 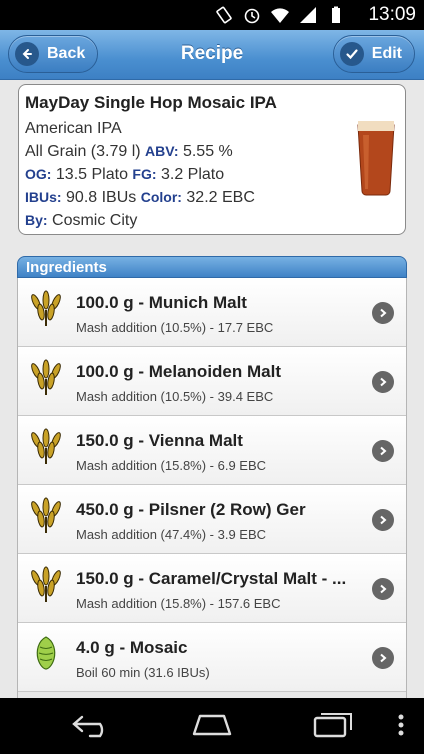 I want to click on ibu-value: 90.8 IBUs, so click(x=101, y=197).